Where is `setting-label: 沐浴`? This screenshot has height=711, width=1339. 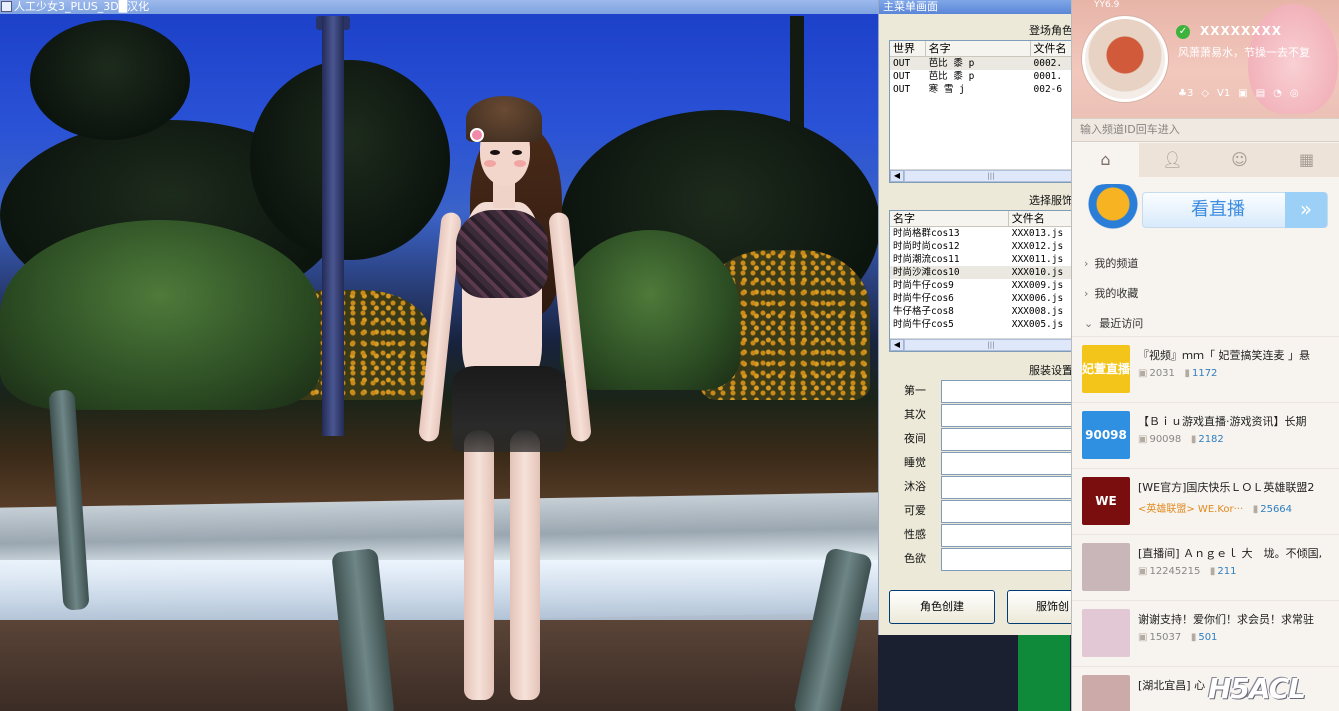 setting-label: 沐浴 is located at coordinates (915, 486).